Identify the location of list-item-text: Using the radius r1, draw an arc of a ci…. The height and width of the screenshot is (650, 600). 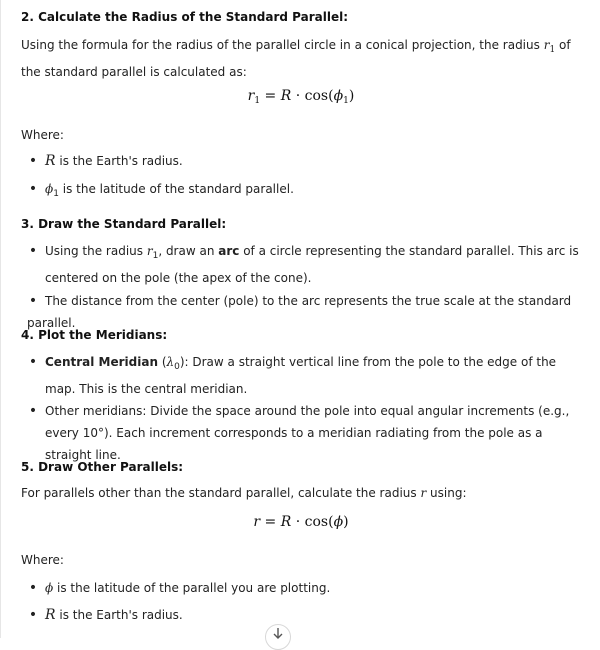
(313, 264).